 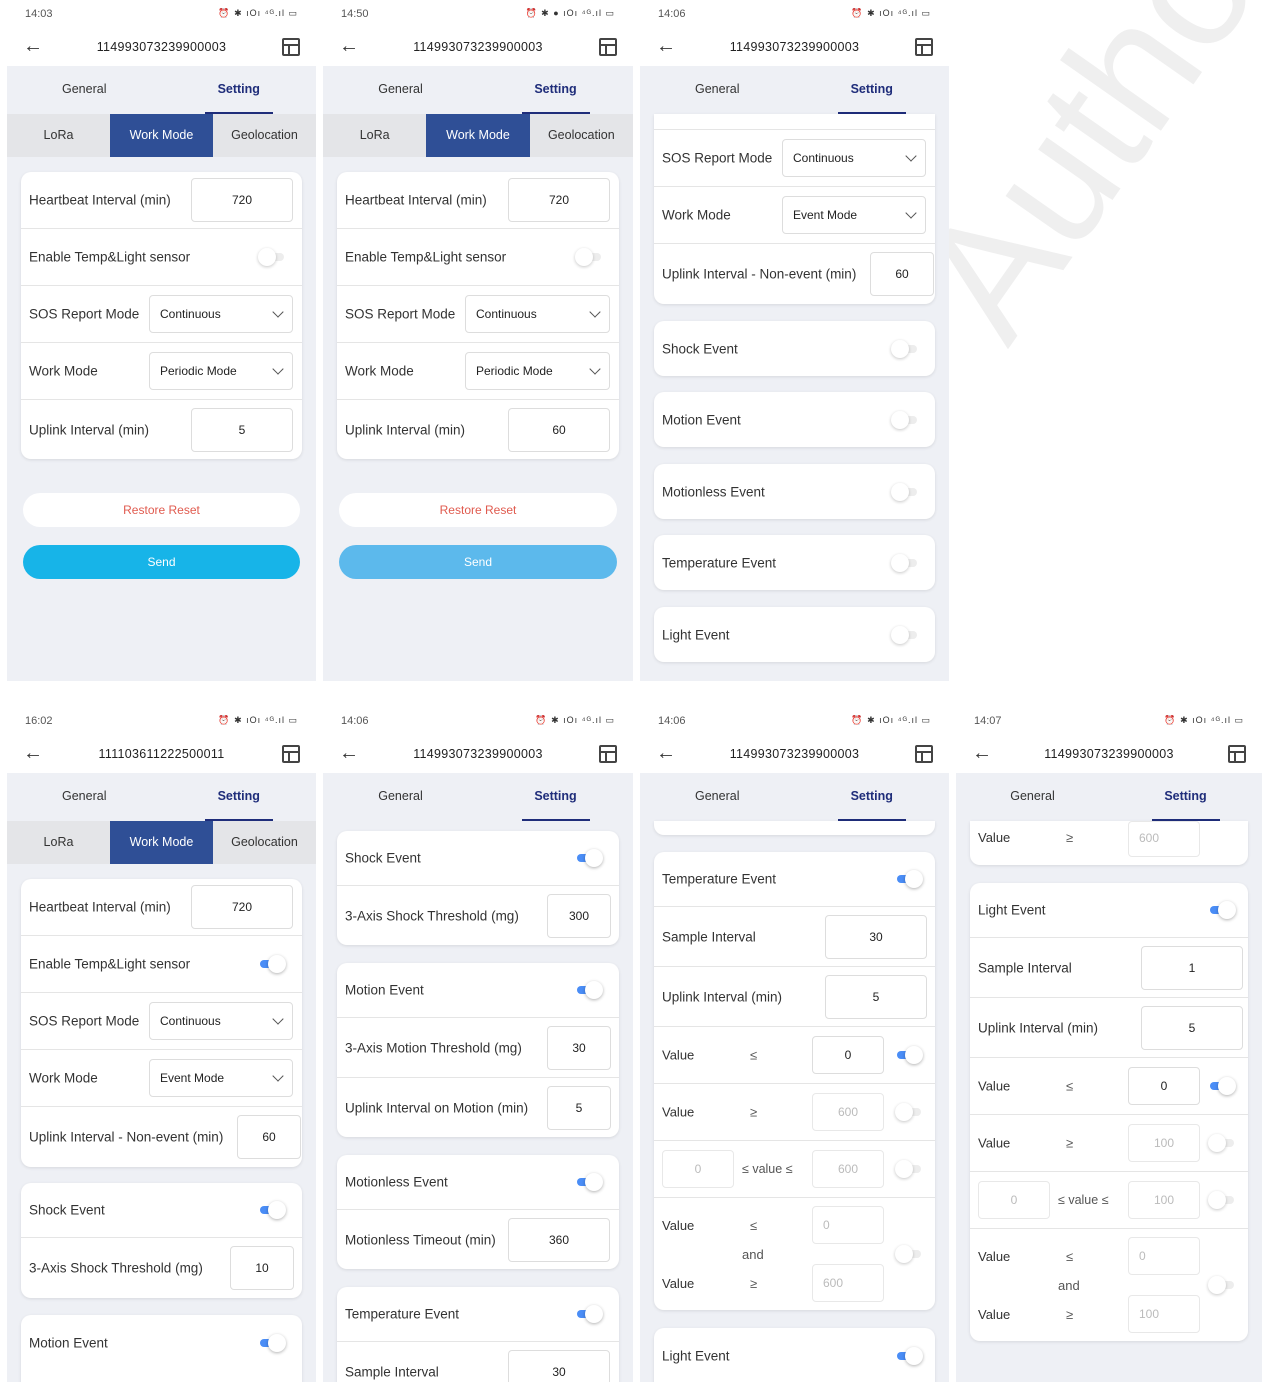 What do you see at coordinates (1192, 967) in the screenshot?
I see `sample-interval-input: 1` at bounding box center [1192, 967].